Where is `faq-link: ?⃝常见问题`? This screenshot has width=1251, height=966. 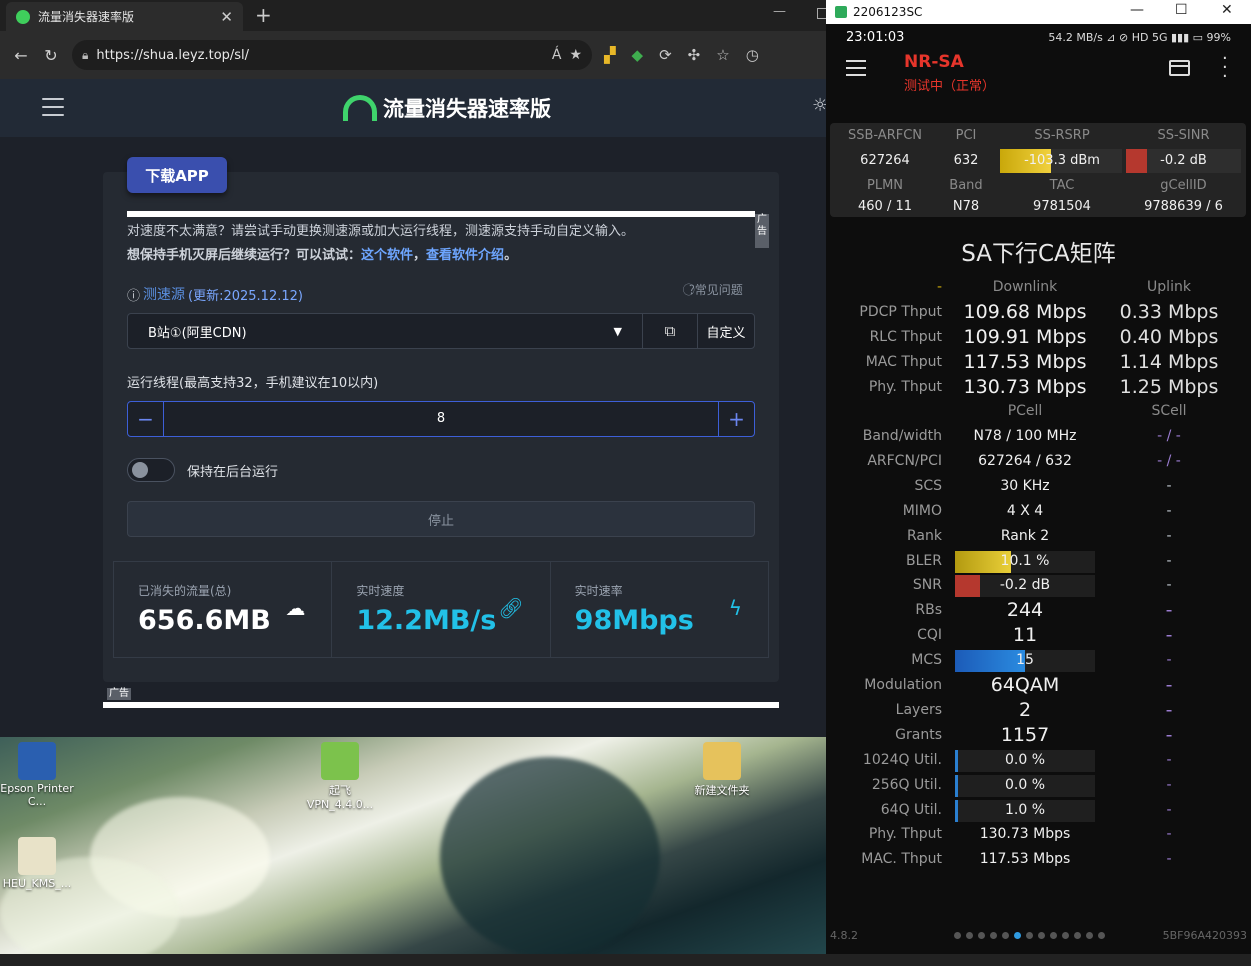 faq-link: ?⃝常见问题 is located at coordinates (716, 289).